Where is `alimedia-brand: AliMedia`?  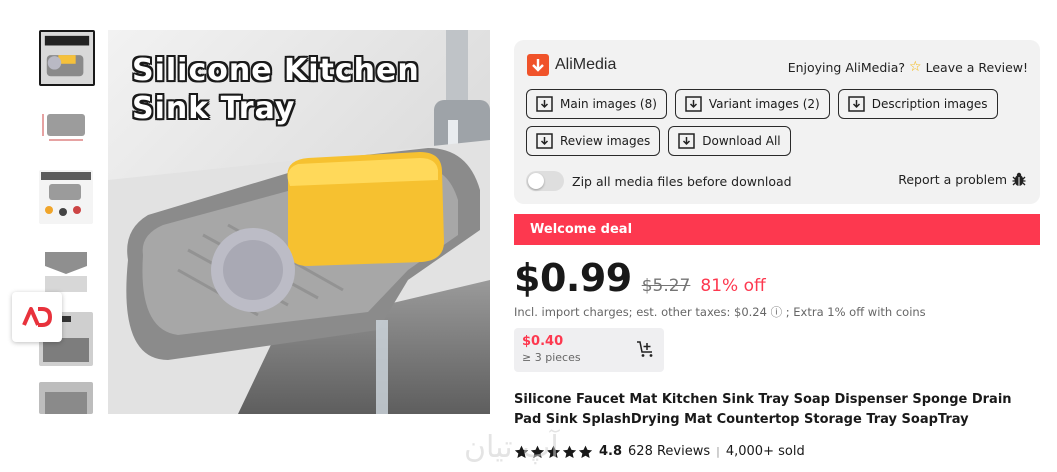 alimedia-brand: AliMedia is located at coordinates (571, 65).